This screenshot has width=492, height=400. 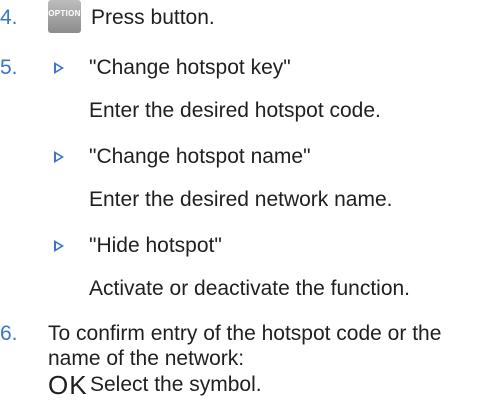 What do you see at coordinates (153, 17) in the screenshot?
I see `step-4-text: Press button.` at bounding box center [153, 17].